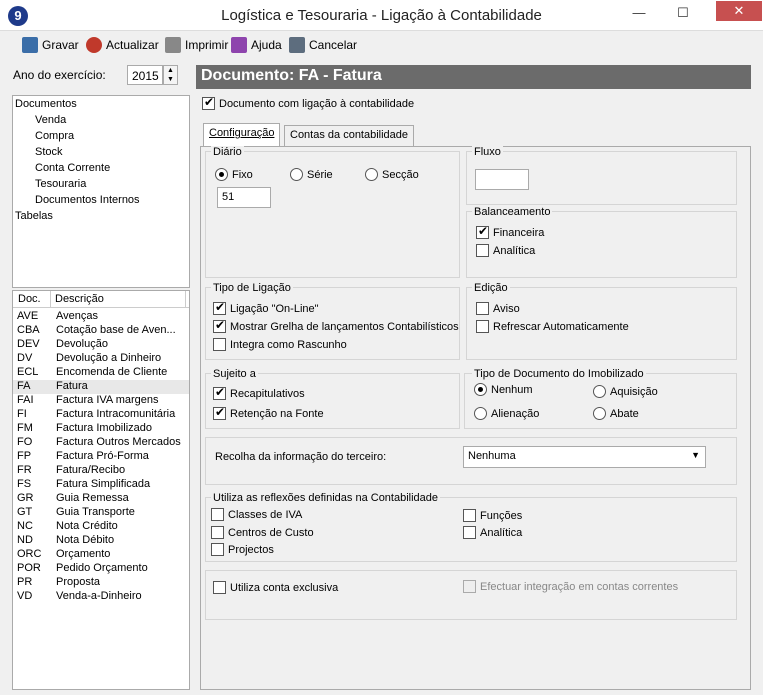 The height and width of the screenshot is (695, 763). Describe the element at coordinates (349, 135) in the screenshot. I see `tab-contas-contabilidade: Contas da contabilidade` at that location.